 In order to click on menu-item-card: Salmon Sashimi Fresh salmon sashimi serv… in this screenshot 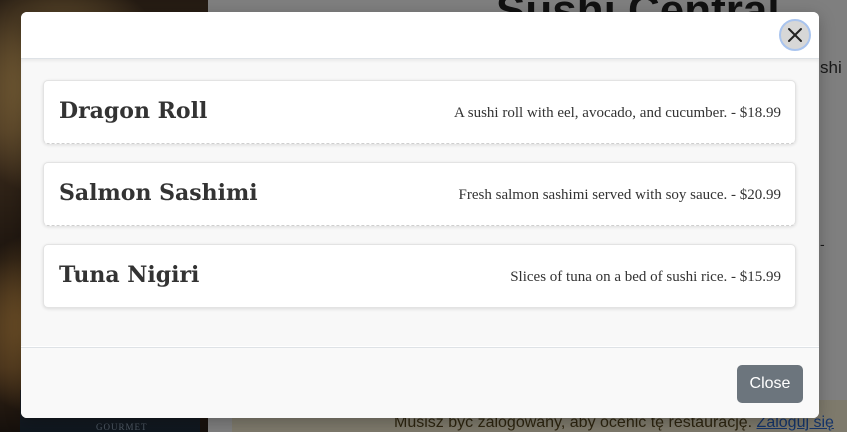, I will do `click(419, 194)`.